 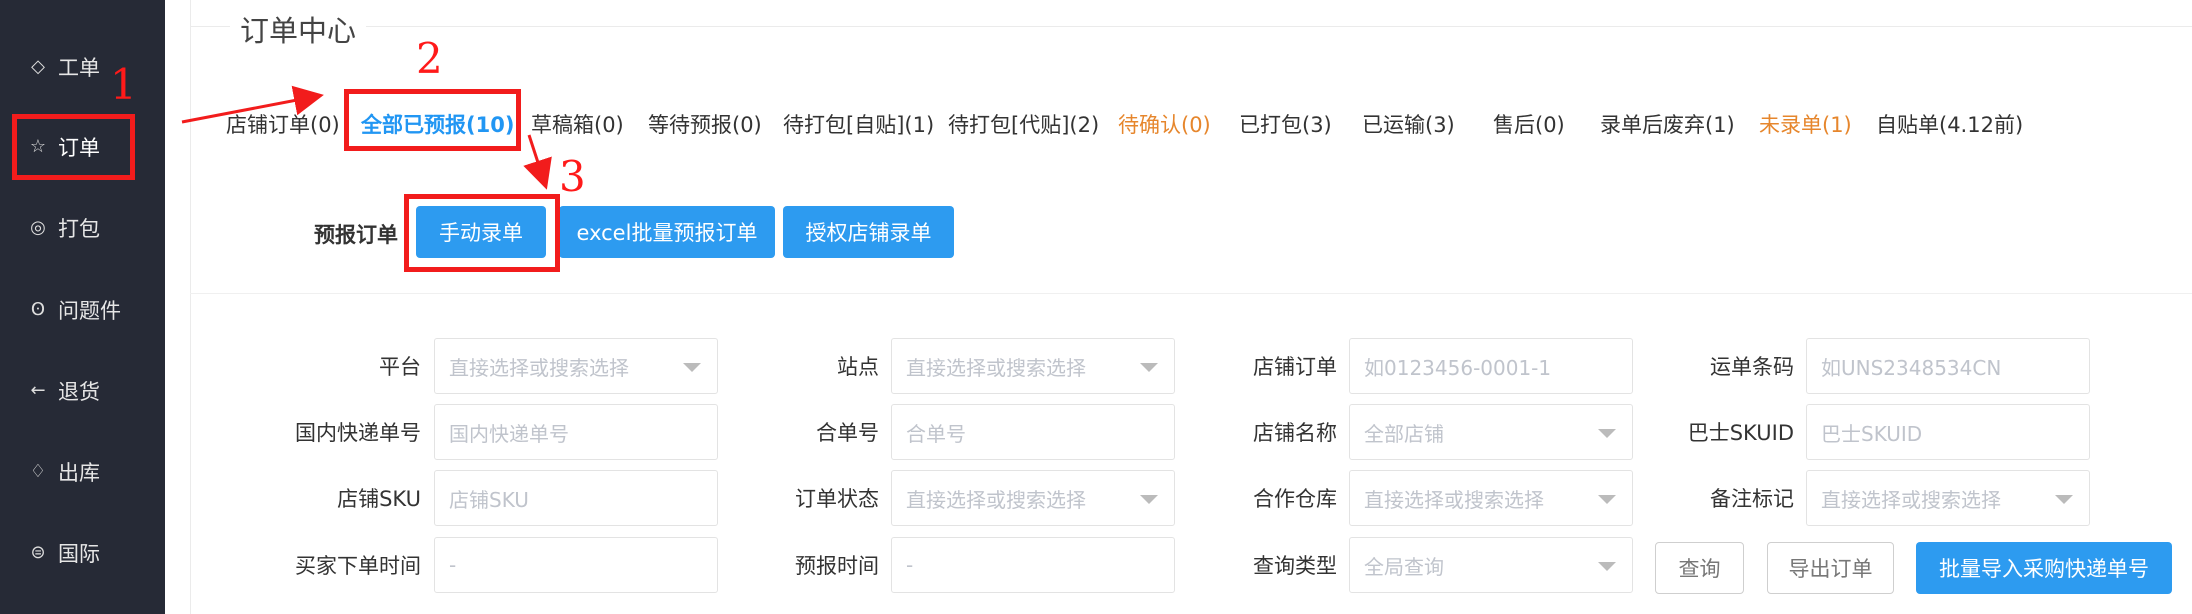 I want to click on combined-order-placeholder: 合单号, so click(x=936, y=433).